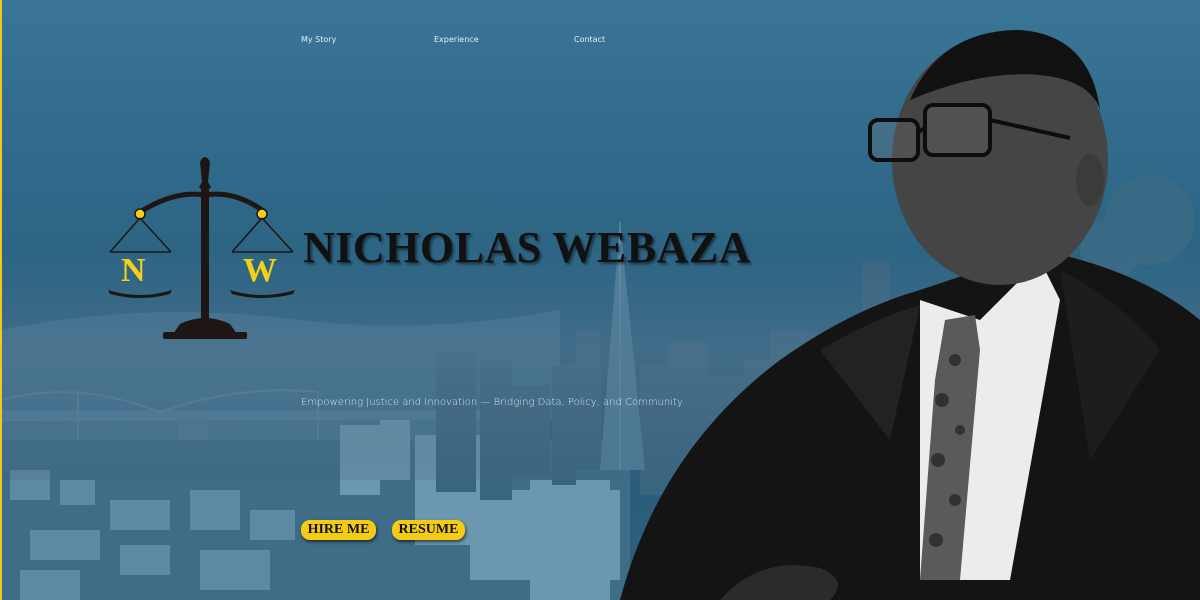 The height and width of the screenshot is (600, 1200). I want to click on resume-button: RESUME, so click(428, 530).